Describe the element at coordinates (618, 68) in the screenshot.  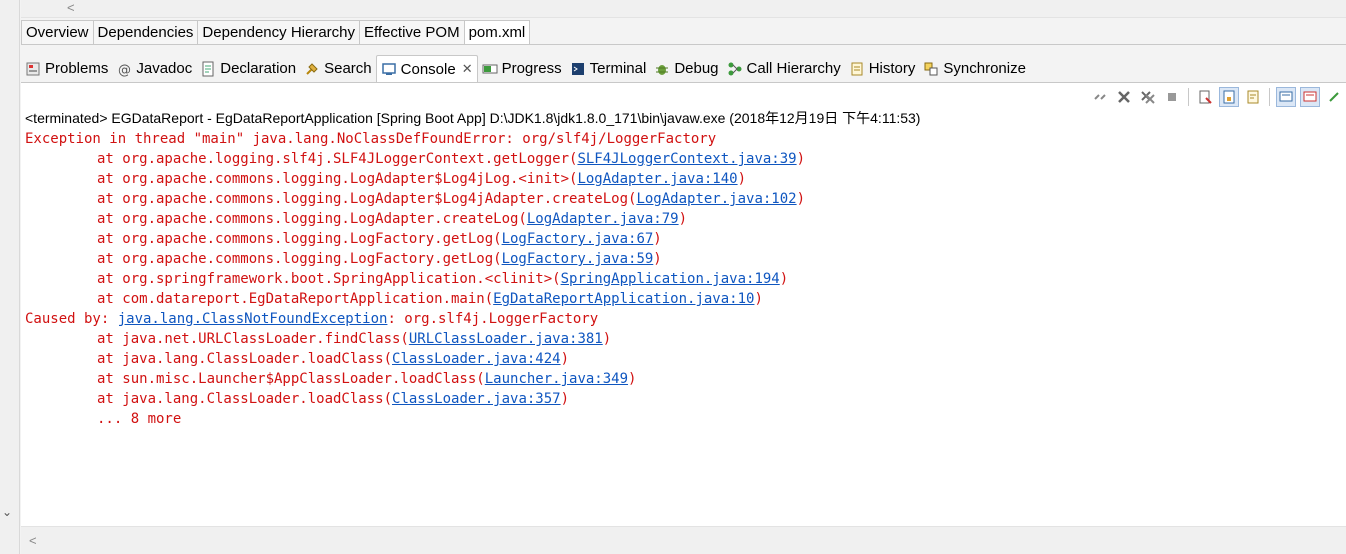
I see `tab-label: Terminal` at that location.